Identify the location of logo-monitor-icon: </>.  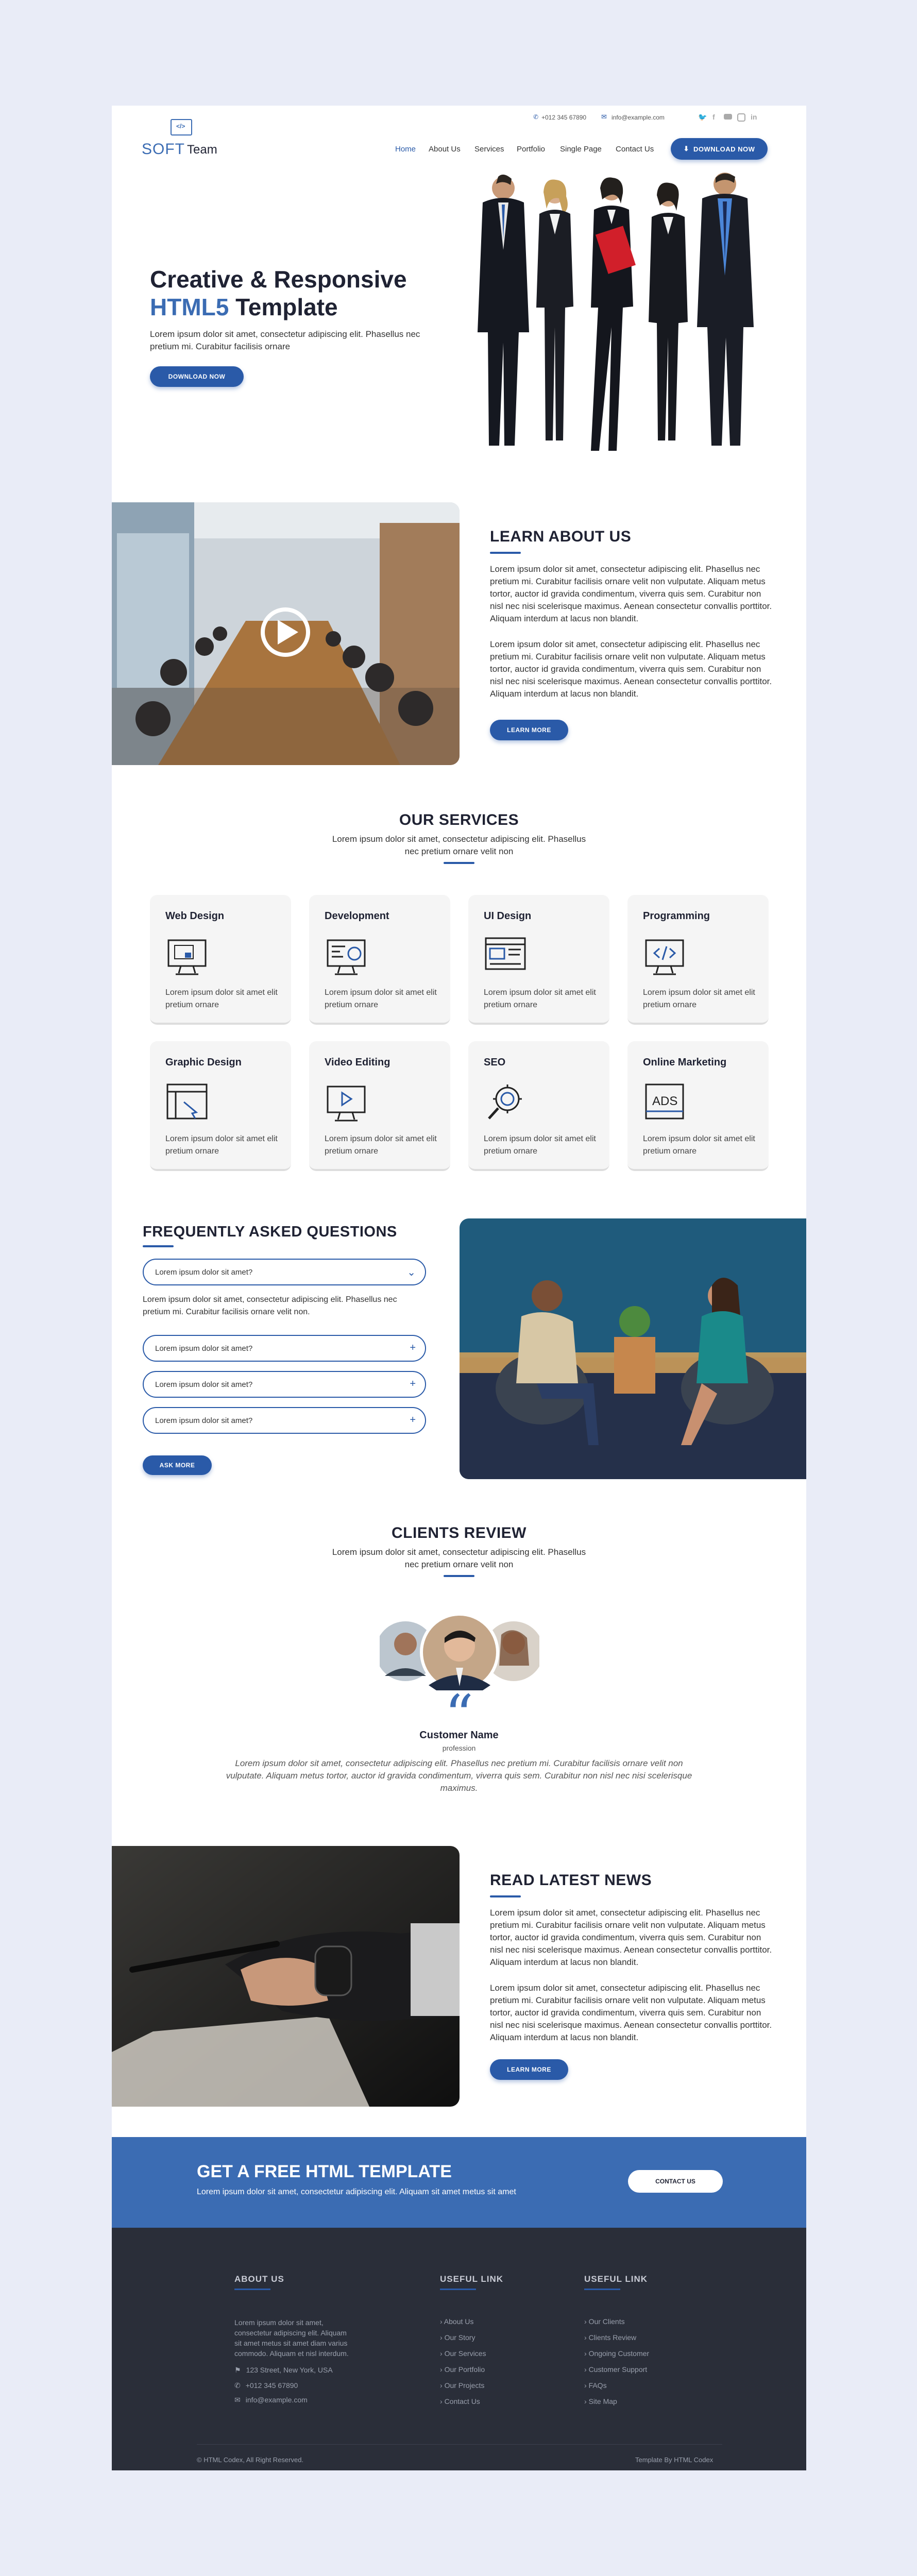
(182, 127).